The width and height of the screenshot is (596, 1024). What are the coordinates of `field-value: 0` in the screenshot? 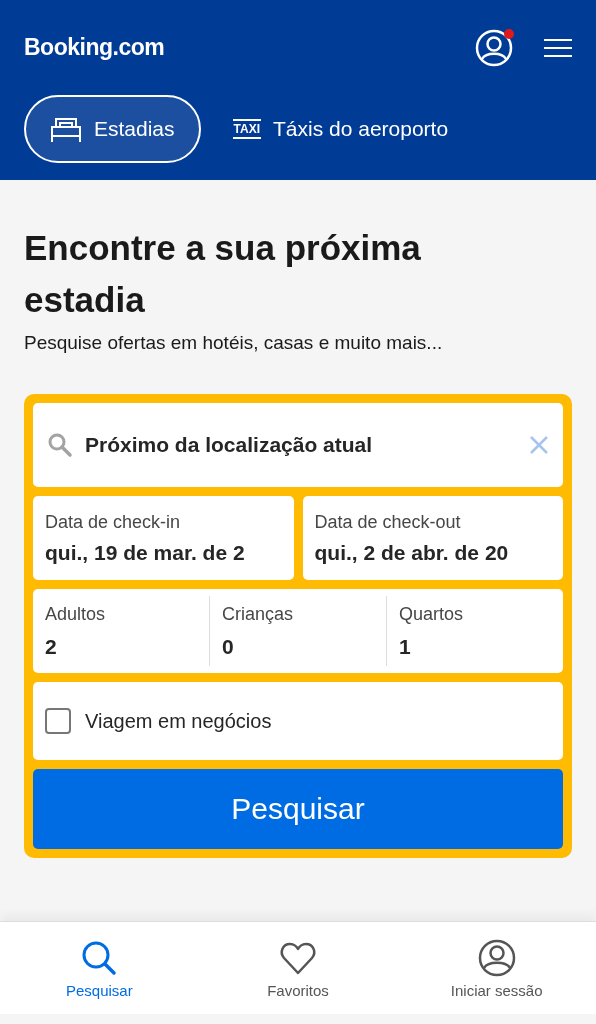 It's located at (298, 646).